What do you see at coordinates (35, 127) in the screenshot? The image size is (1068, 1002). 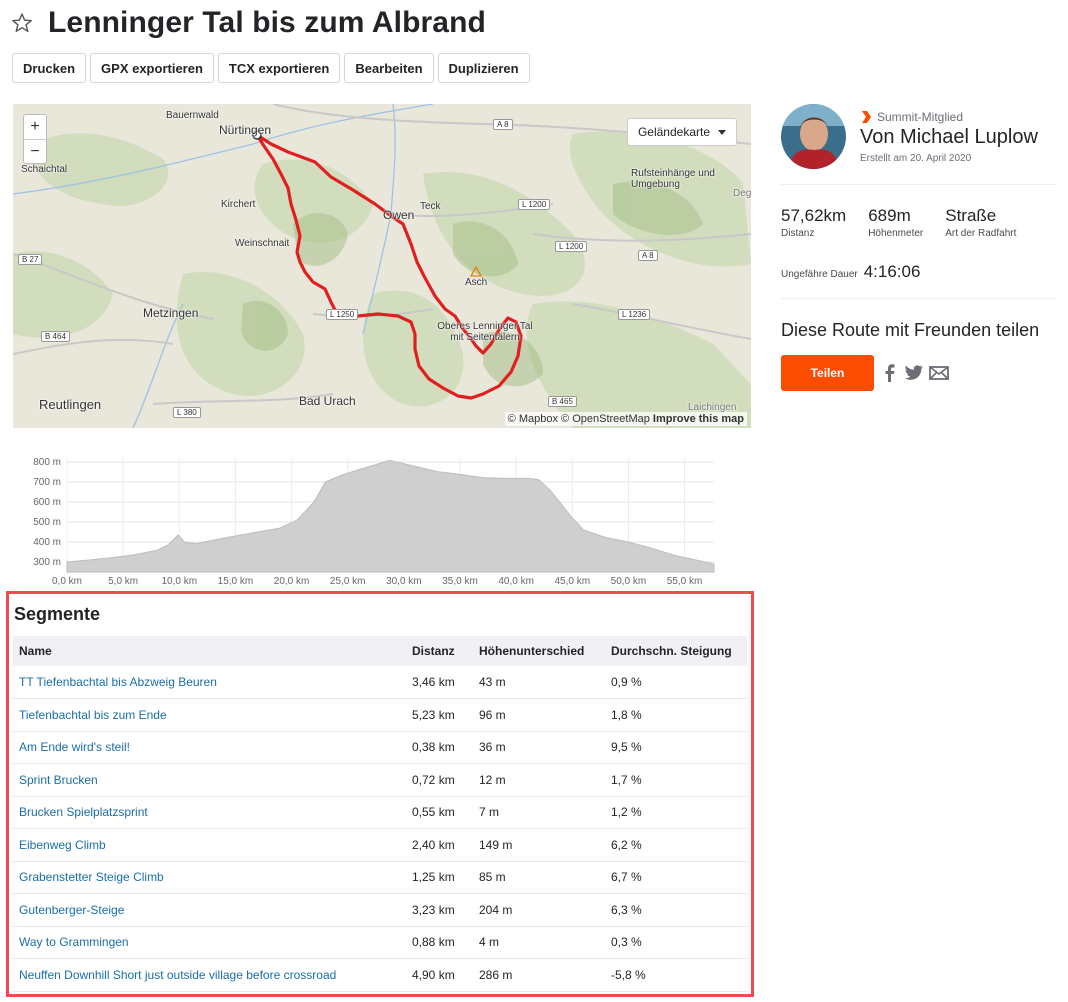 I see `zoom-in-button: +` at bounding box center [35, 127].